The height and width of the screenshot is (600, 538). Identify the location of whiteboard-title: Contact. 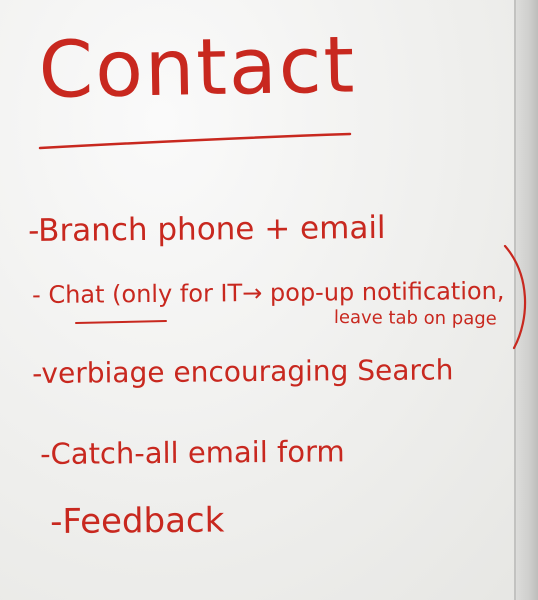
(197, 68).